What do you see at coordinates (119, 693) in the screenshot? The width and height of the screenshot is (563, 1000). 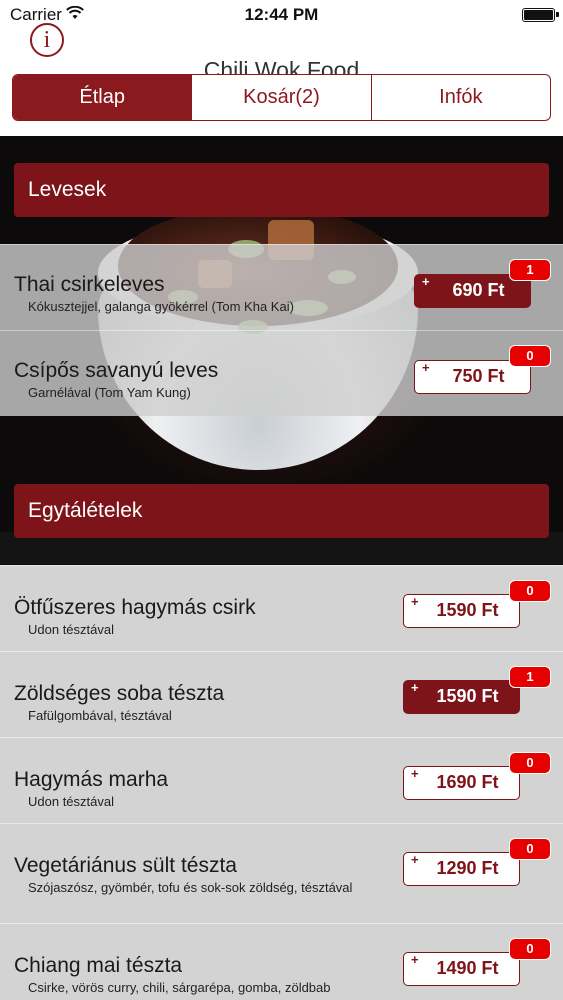 I see `item-name: Zöldséges soba tészta` at bounding box center [119, 693].